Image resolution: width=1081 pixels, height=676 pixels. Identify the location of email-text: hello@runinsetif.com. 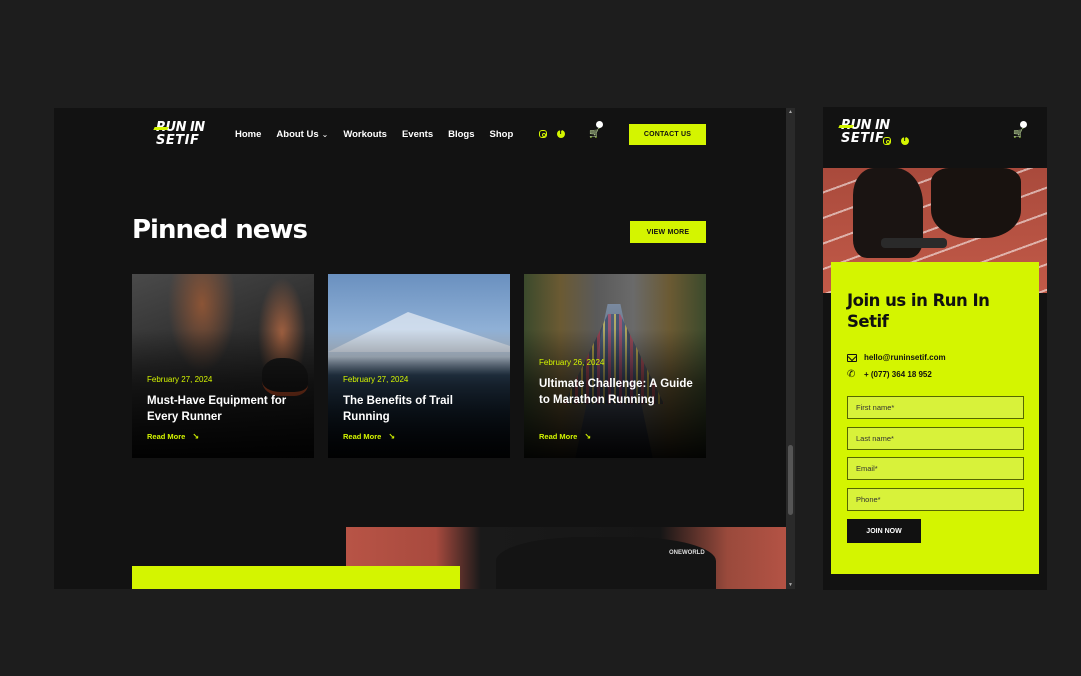
(905, 357).